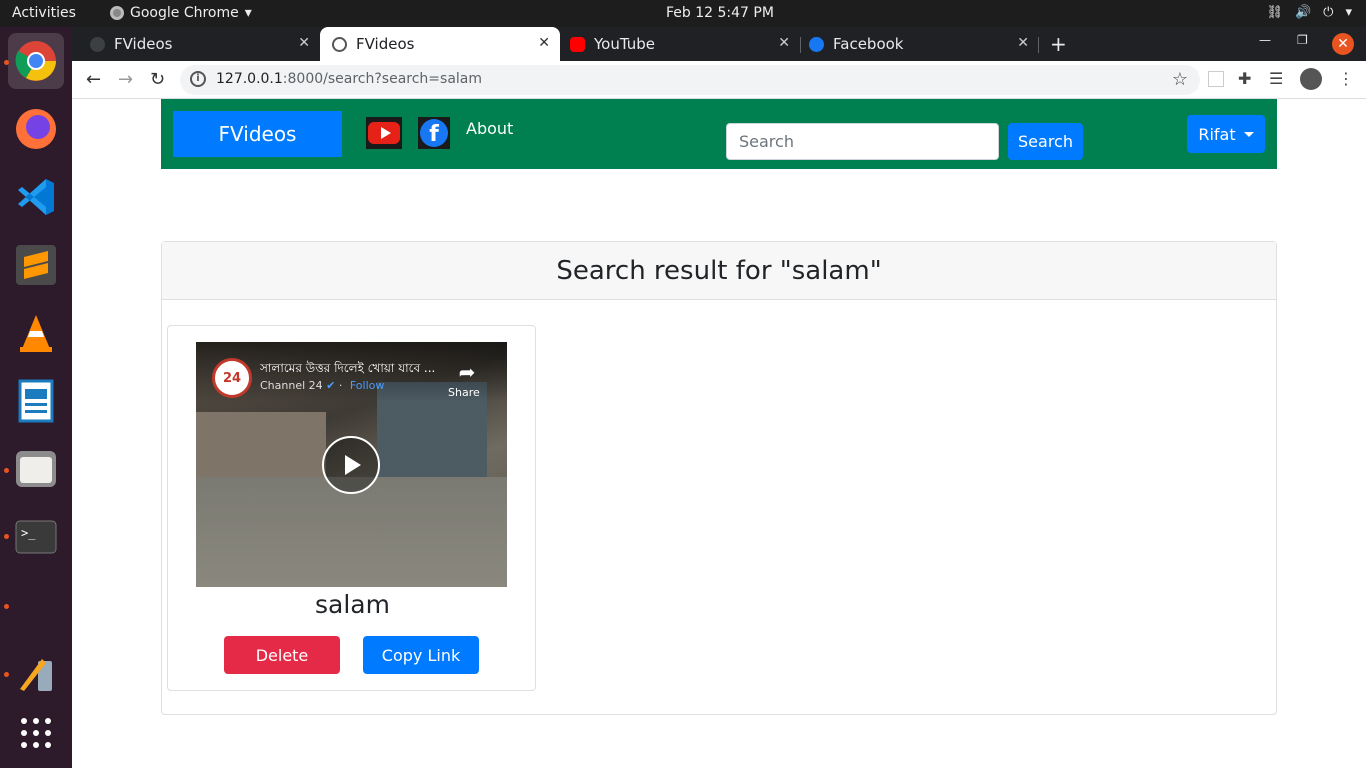  Describe the element at coordinates (125, 79) in the screenshot. I see `forward-button: →` at that location.